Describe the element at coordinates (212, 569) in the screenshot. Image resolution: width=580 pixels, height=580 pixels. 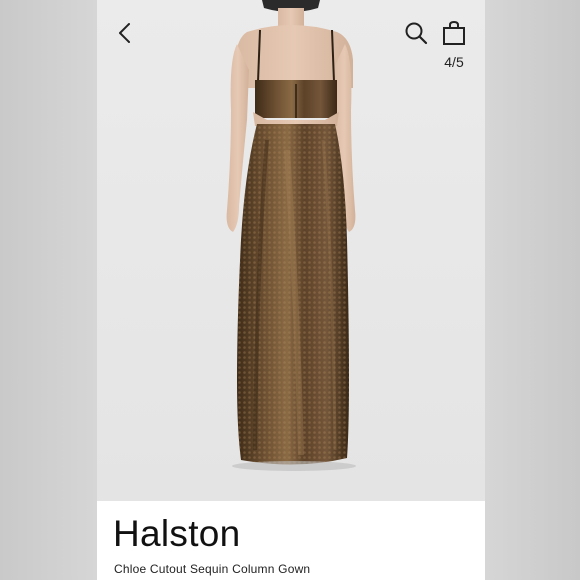
I see `product-name: Chloe Cutout Sequin Column Gown` at that location.